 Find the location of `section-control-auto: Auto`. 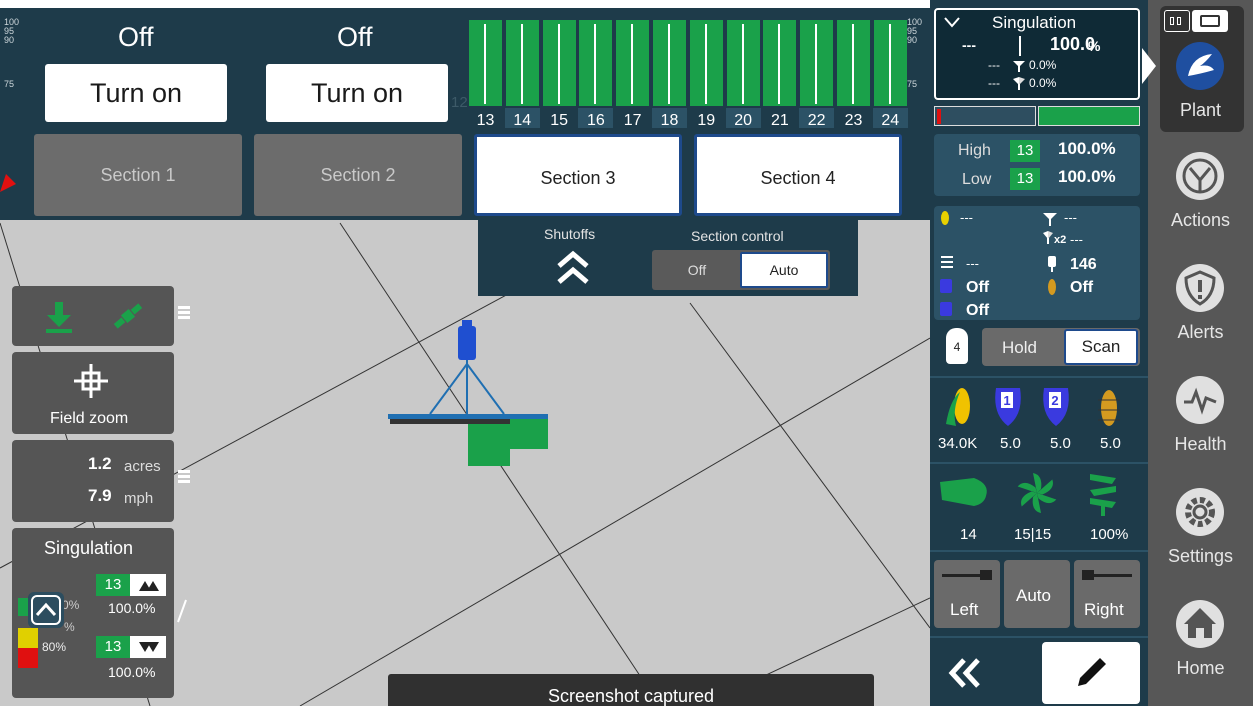

section-control-auto: Auto is located at coordinates (784, 270).